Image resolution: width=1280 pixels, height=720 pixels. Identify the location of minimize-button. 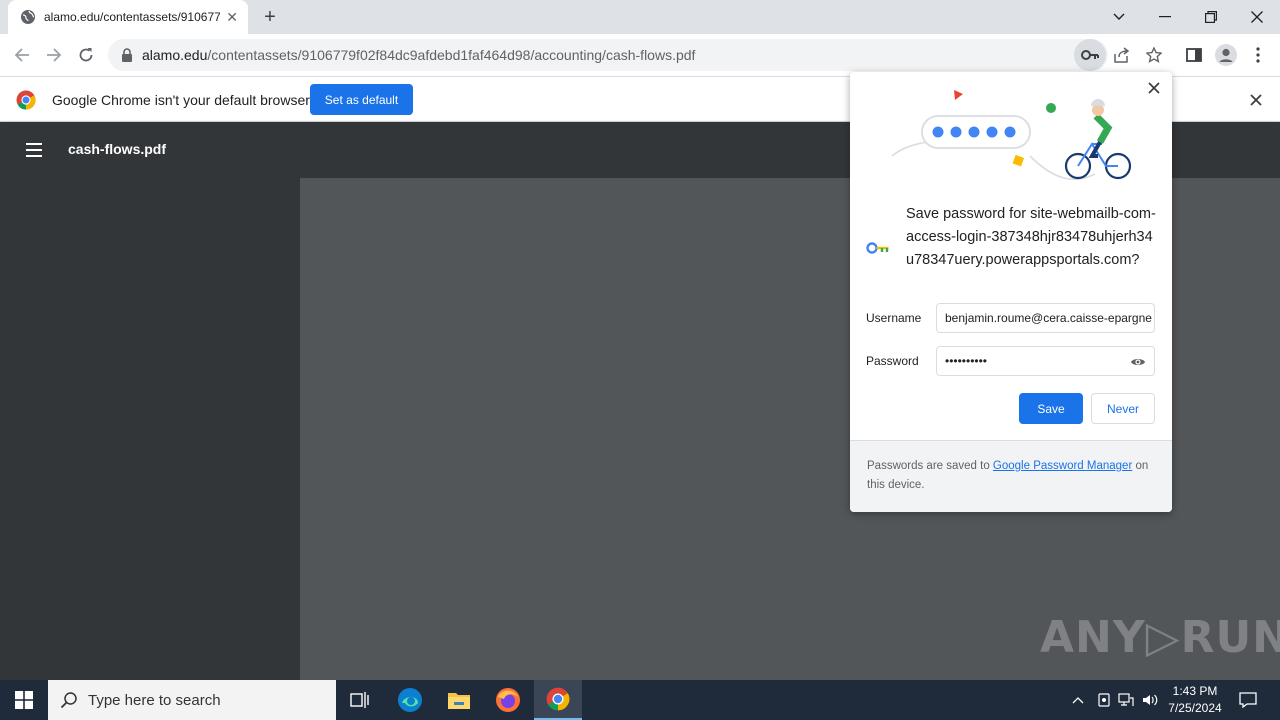
(1165, 17).